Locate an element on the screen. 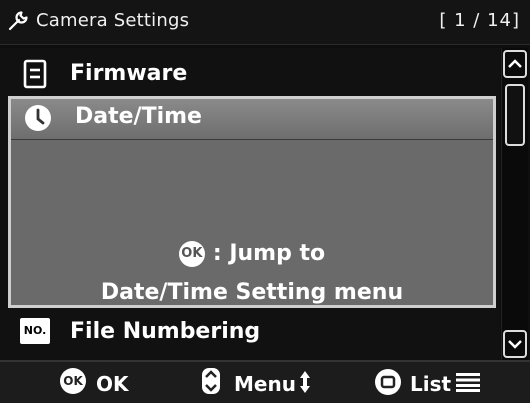 This screenshot has width=530, height=403. header-title: Camera Settings is located at coordinates (113, 20).